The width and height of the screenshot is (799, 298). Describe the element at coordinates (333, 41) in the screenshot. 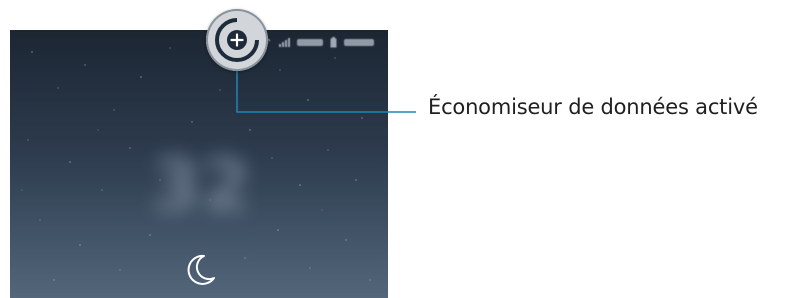

I see `battery-icon` at that location.